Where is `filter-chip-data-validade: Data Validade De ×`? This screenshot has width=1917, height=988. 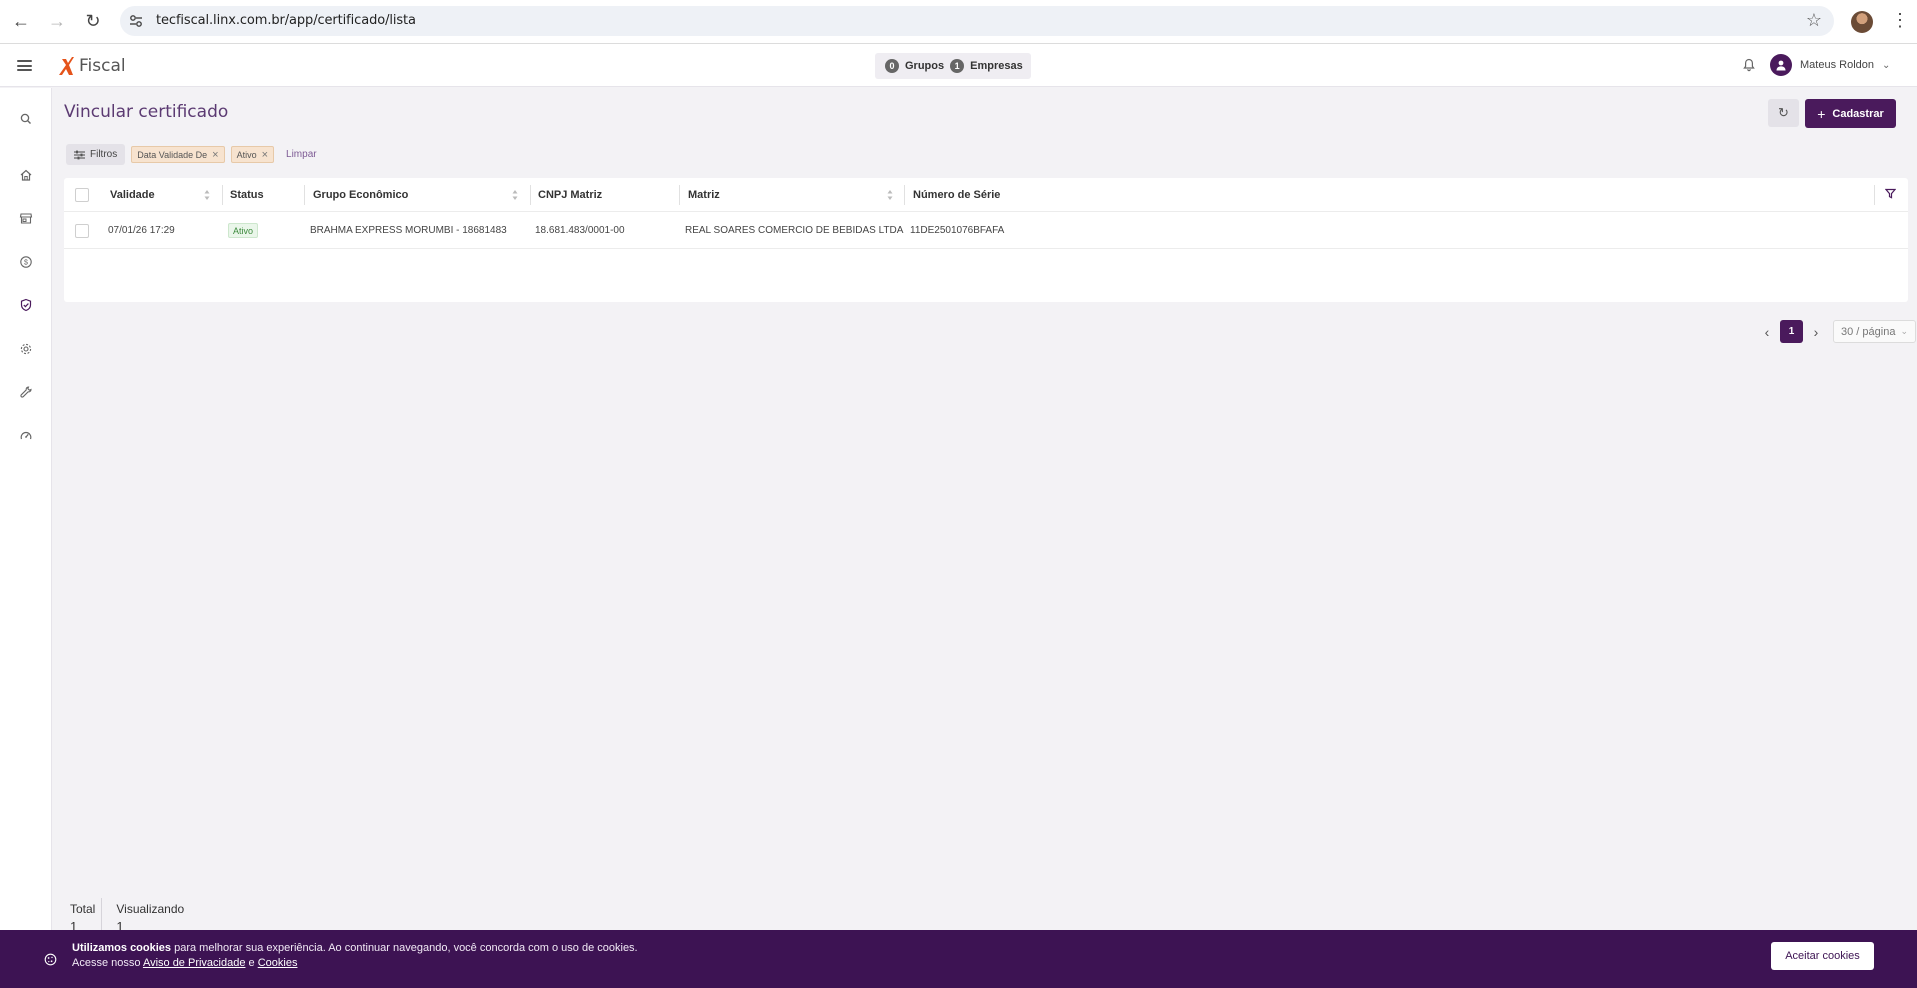
filter-chip-data-validade: Data Validade De × is located at coordinates (178, 154).